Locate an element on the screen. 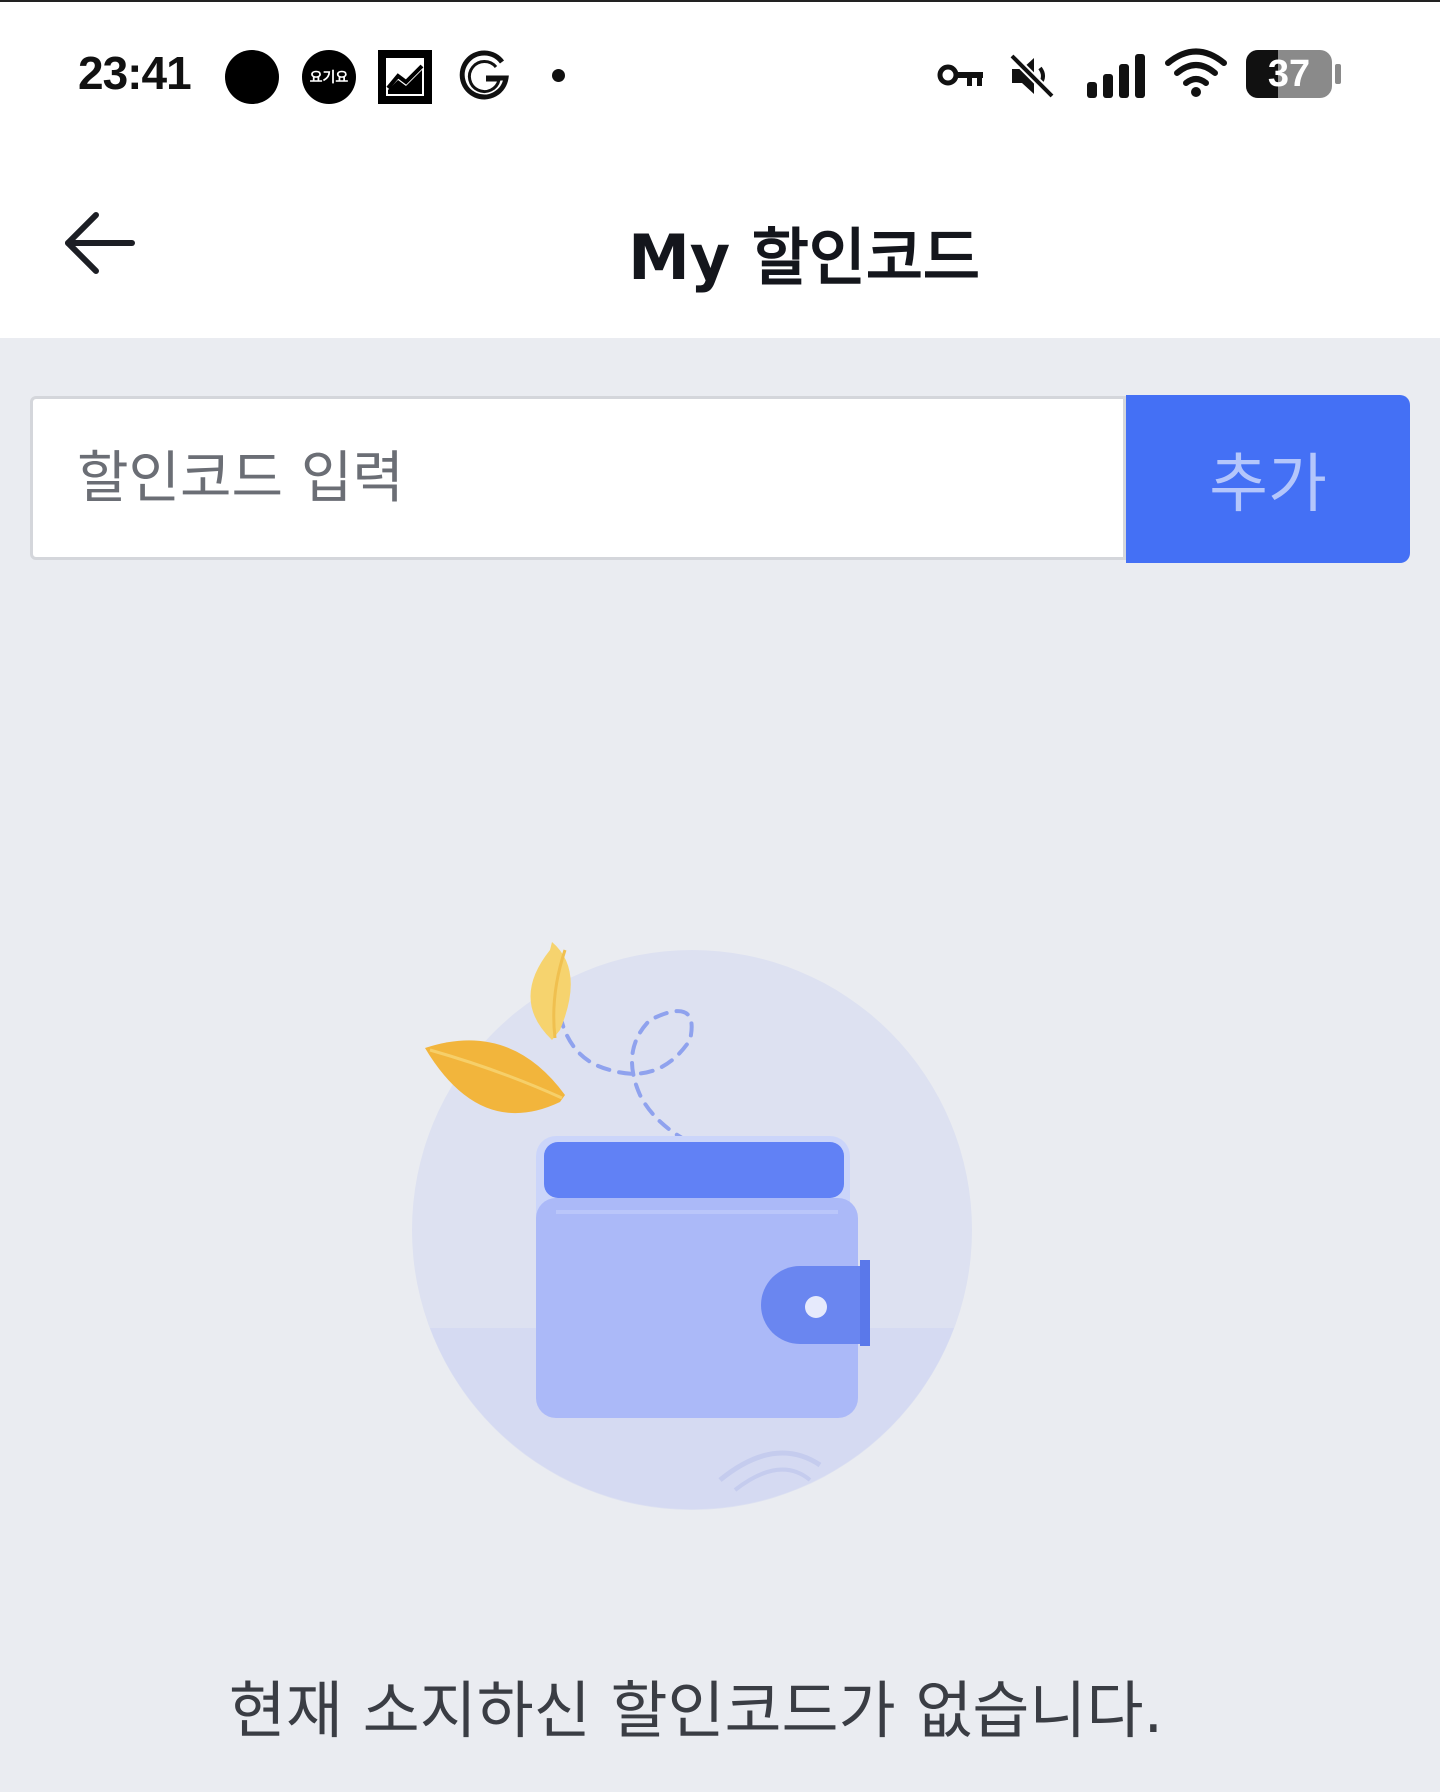 This screenshot has width=1440, height=1792. google-icon is located at coordinates (484, 76).